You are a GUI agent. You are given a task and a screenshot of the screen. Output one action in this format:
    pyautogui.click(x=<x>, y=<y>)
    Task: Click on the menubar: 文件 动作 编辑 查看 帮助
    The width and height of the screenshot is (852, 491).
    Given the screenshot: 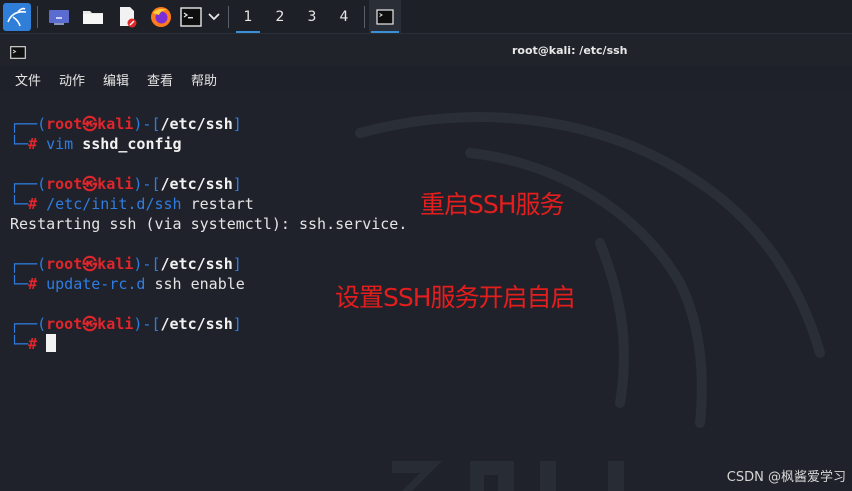 What is the action you would take?
    pyautogui.click(x=426, y=79)
    